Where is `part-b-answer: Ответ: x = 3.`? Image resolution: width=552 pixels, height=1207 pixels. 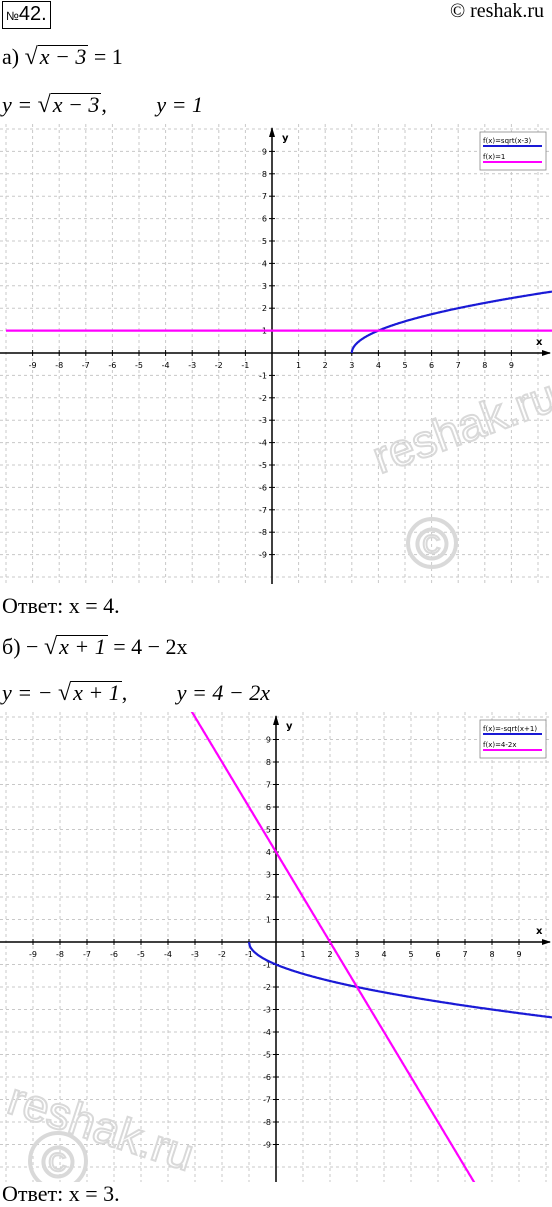 part-b-answer: Ответ: x = 3. is located at coordinates (61, 1193).